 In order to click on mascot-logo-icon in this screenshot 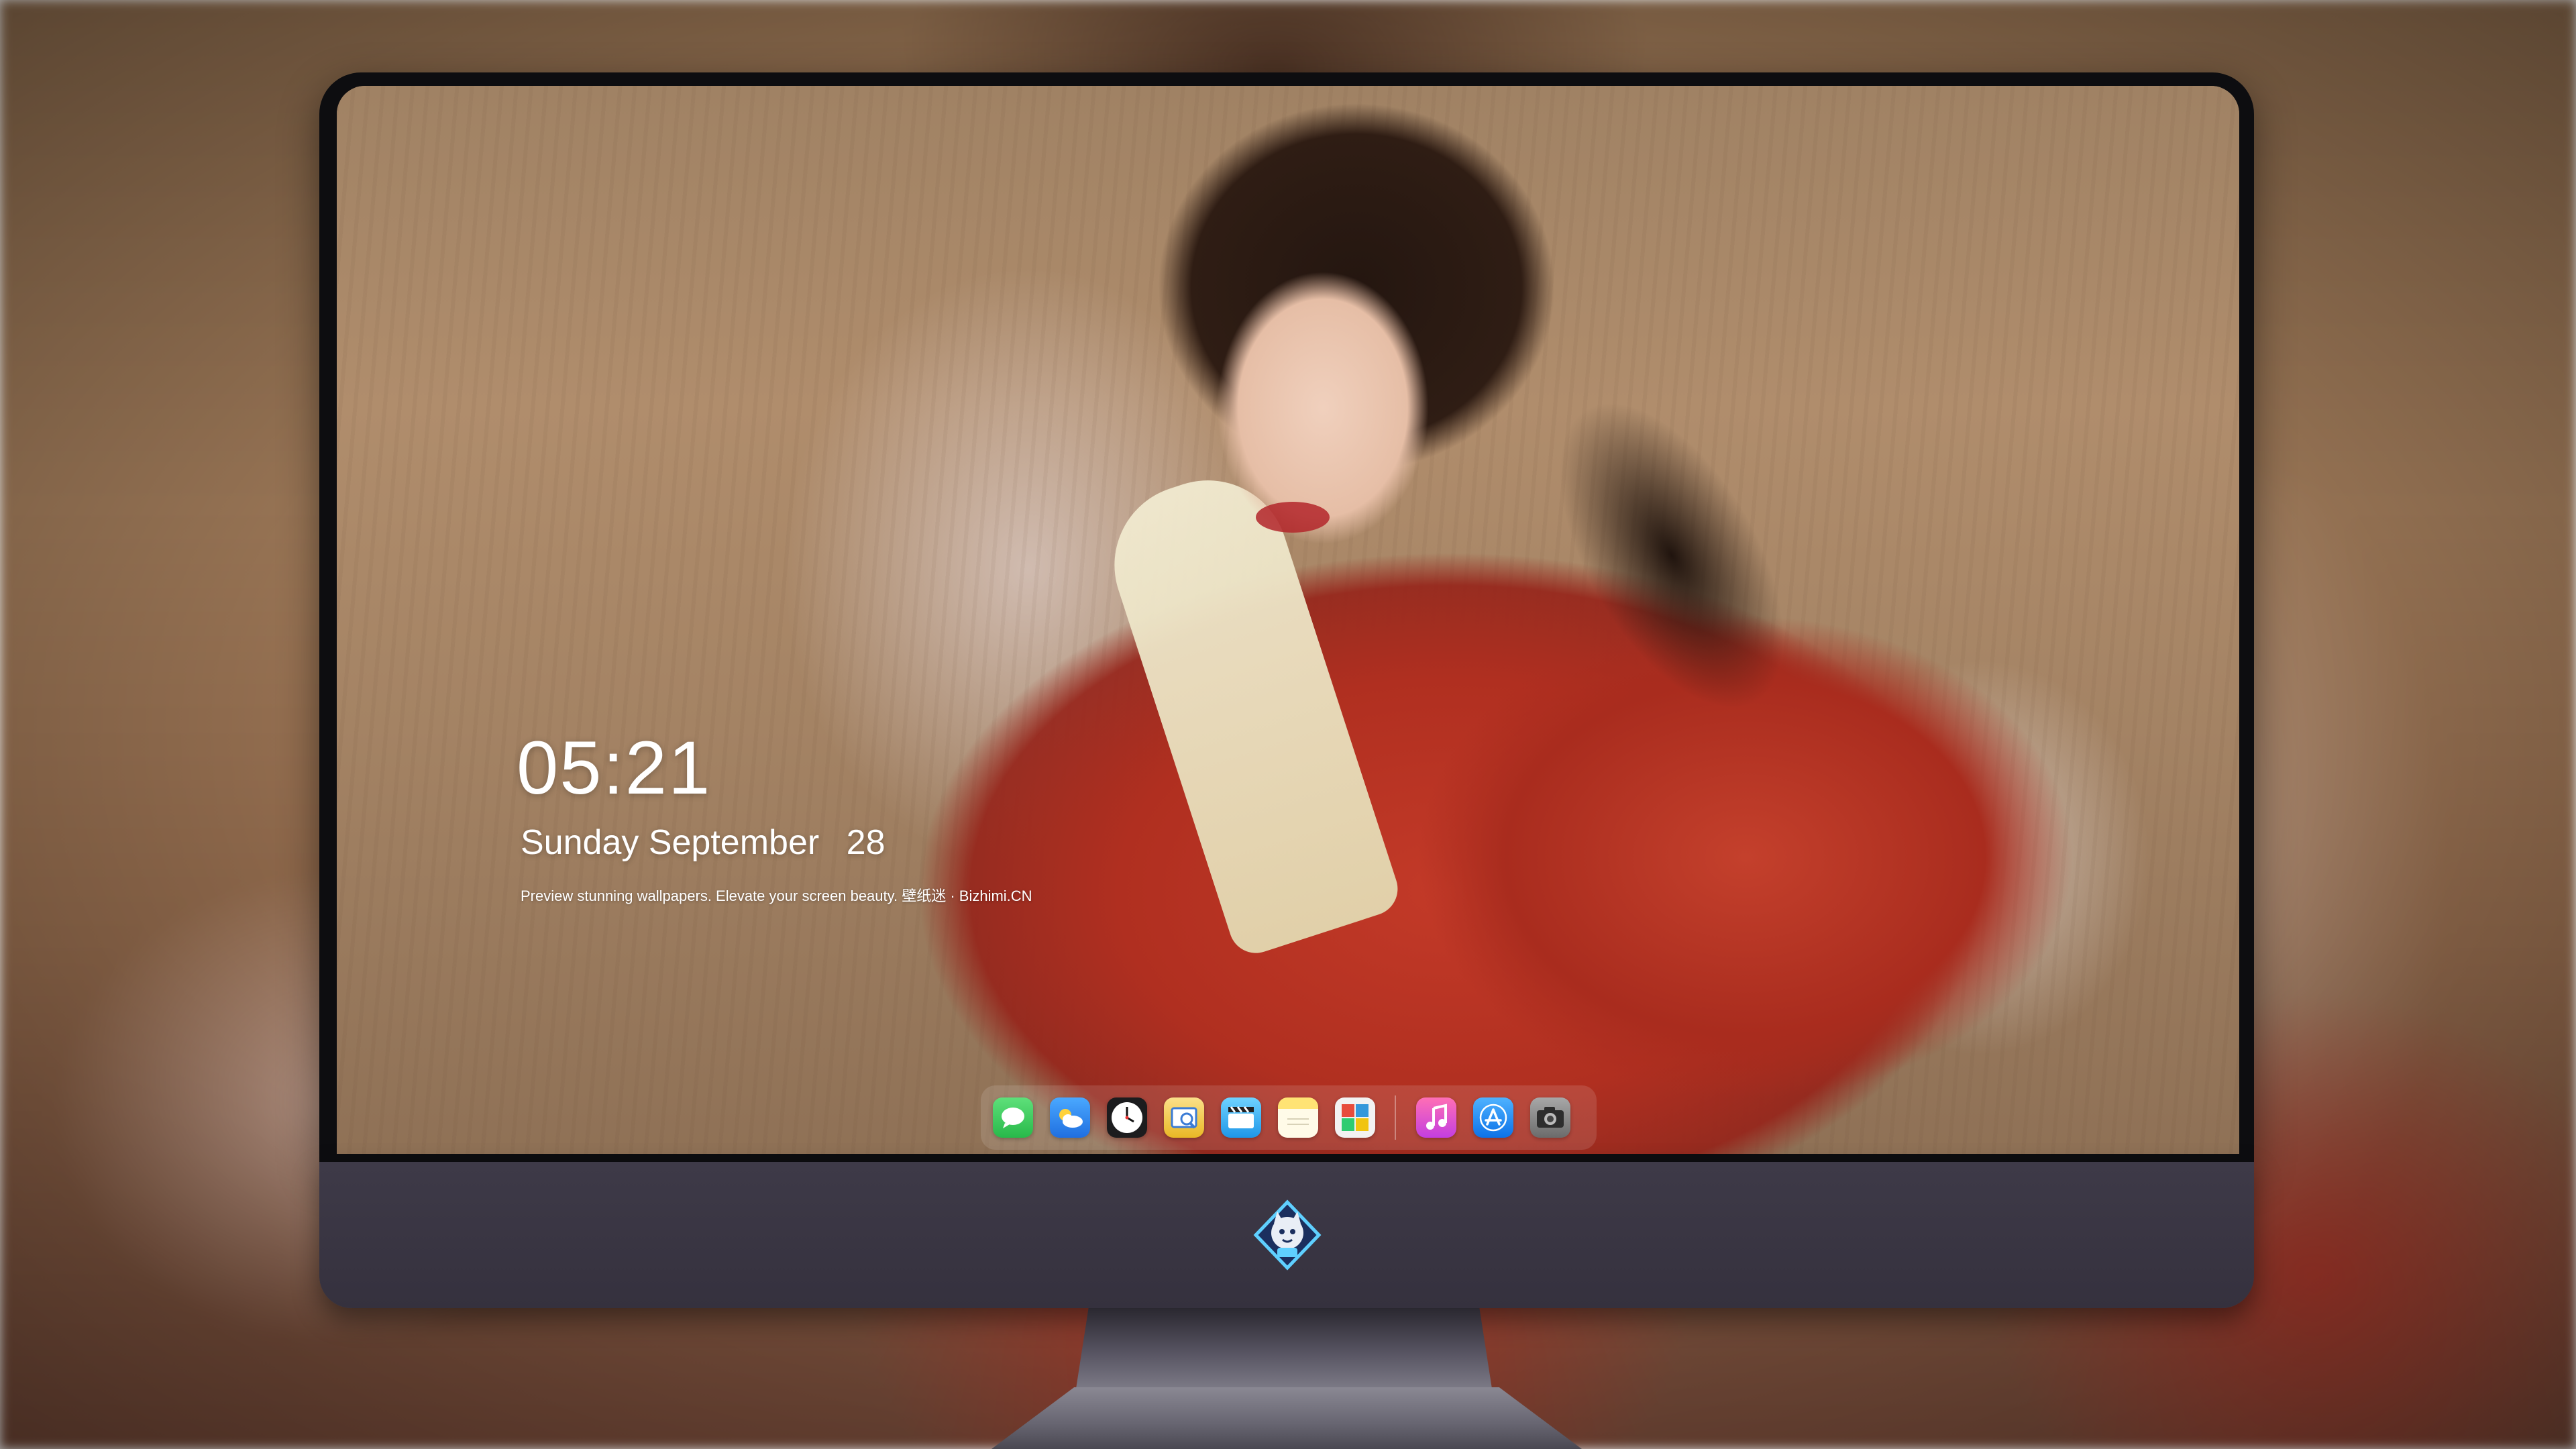, I will do `click(1287, 1235)`.